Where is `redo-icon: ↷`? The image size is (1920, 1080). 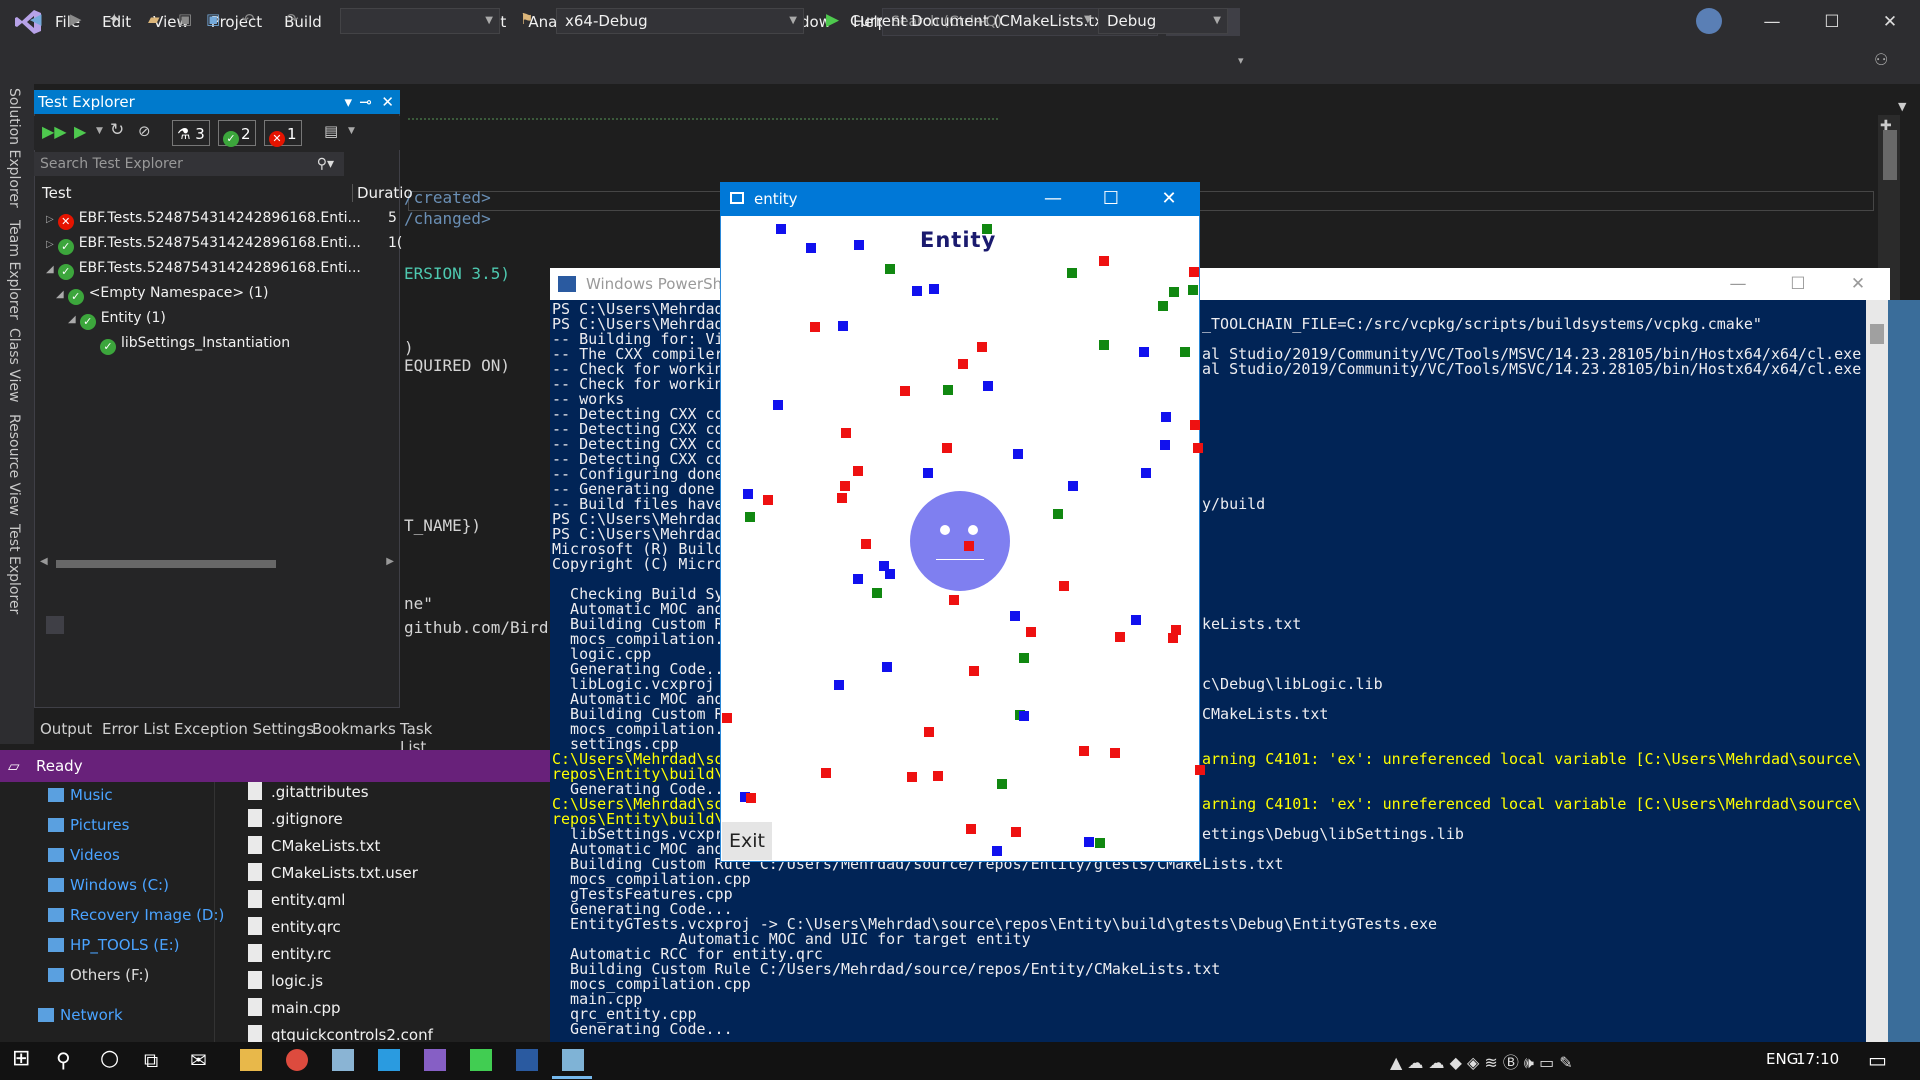
redo-icon: ↷ is located at coordinates (292, 19).